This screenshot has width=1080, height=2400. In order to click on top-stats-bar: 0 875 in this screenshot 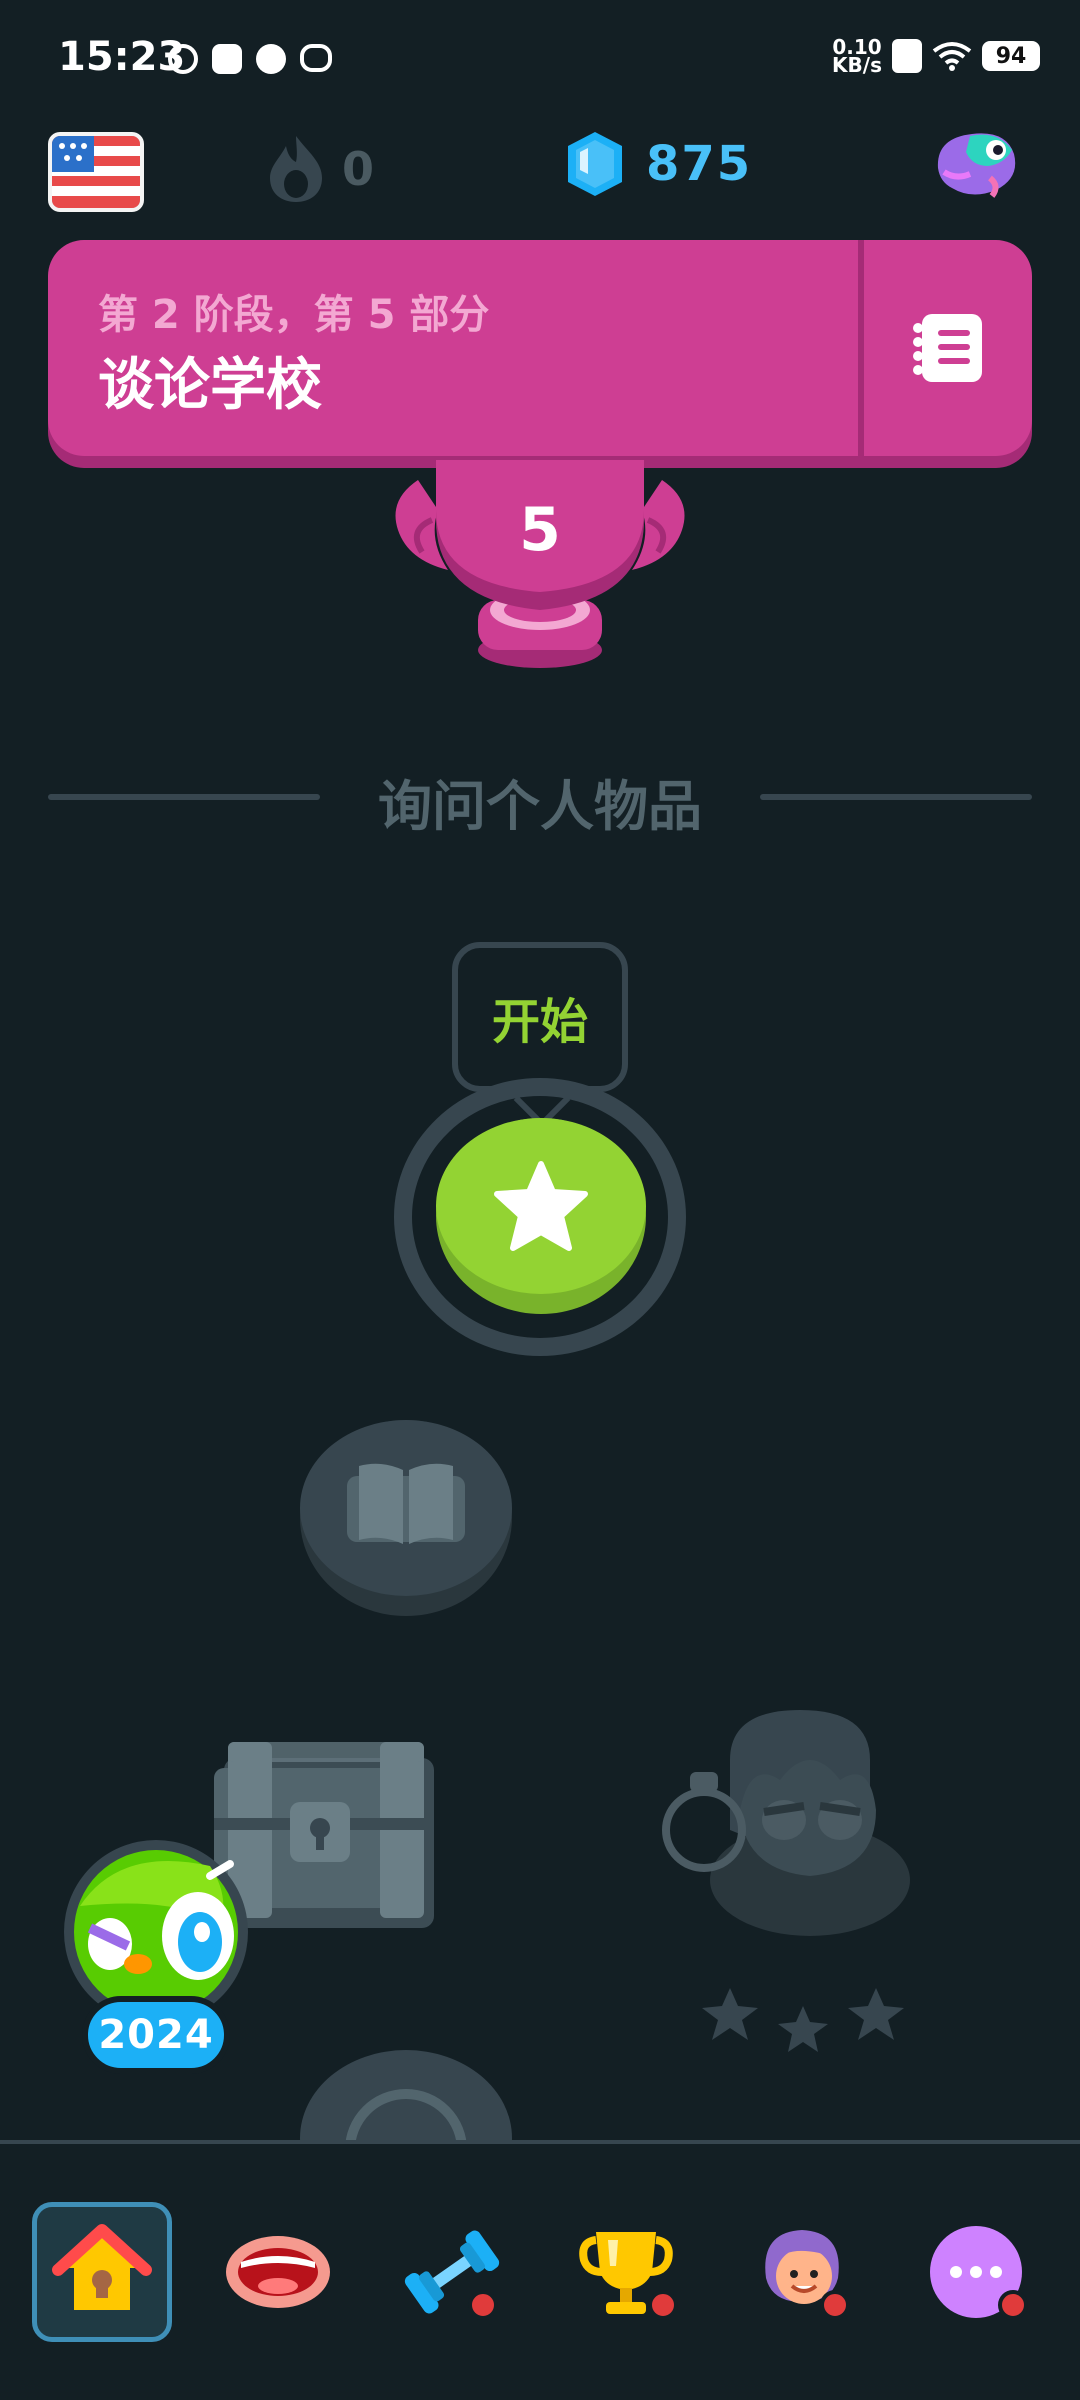, I will do `click(540, 175)`.